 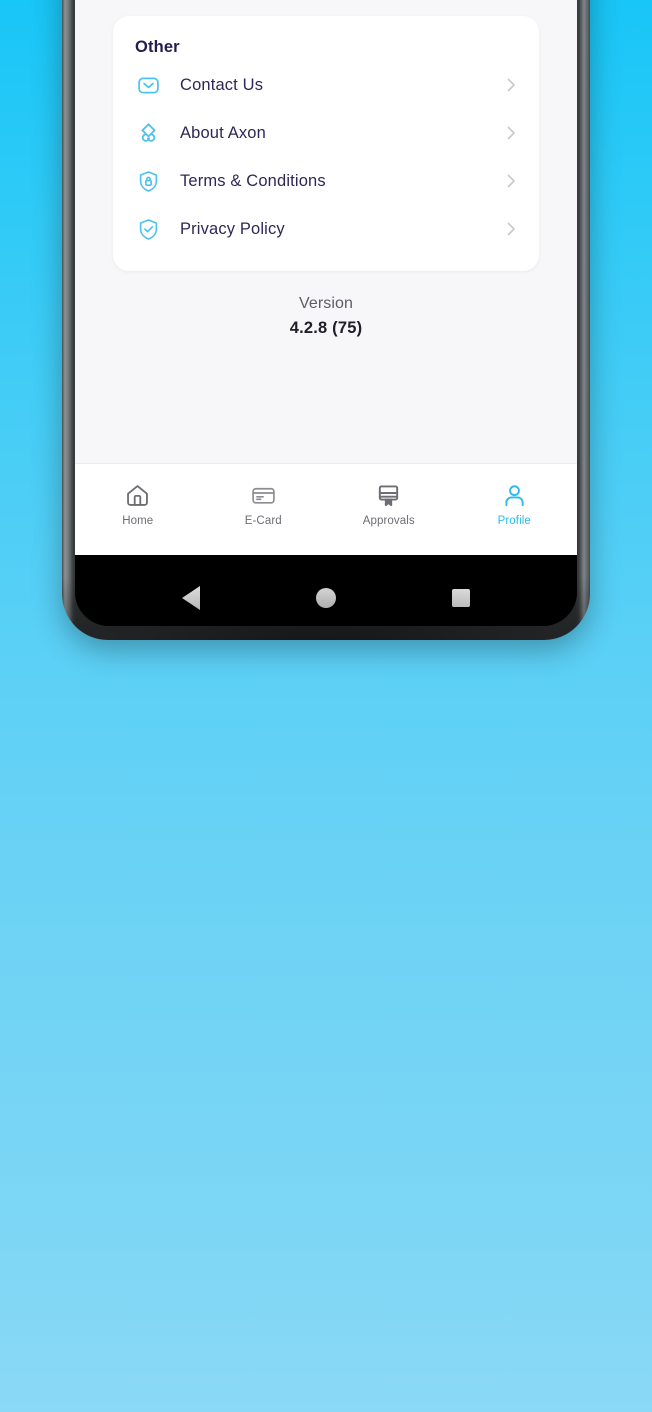 I want to click on tab-home-label: Home, so click(x=138, y=521).